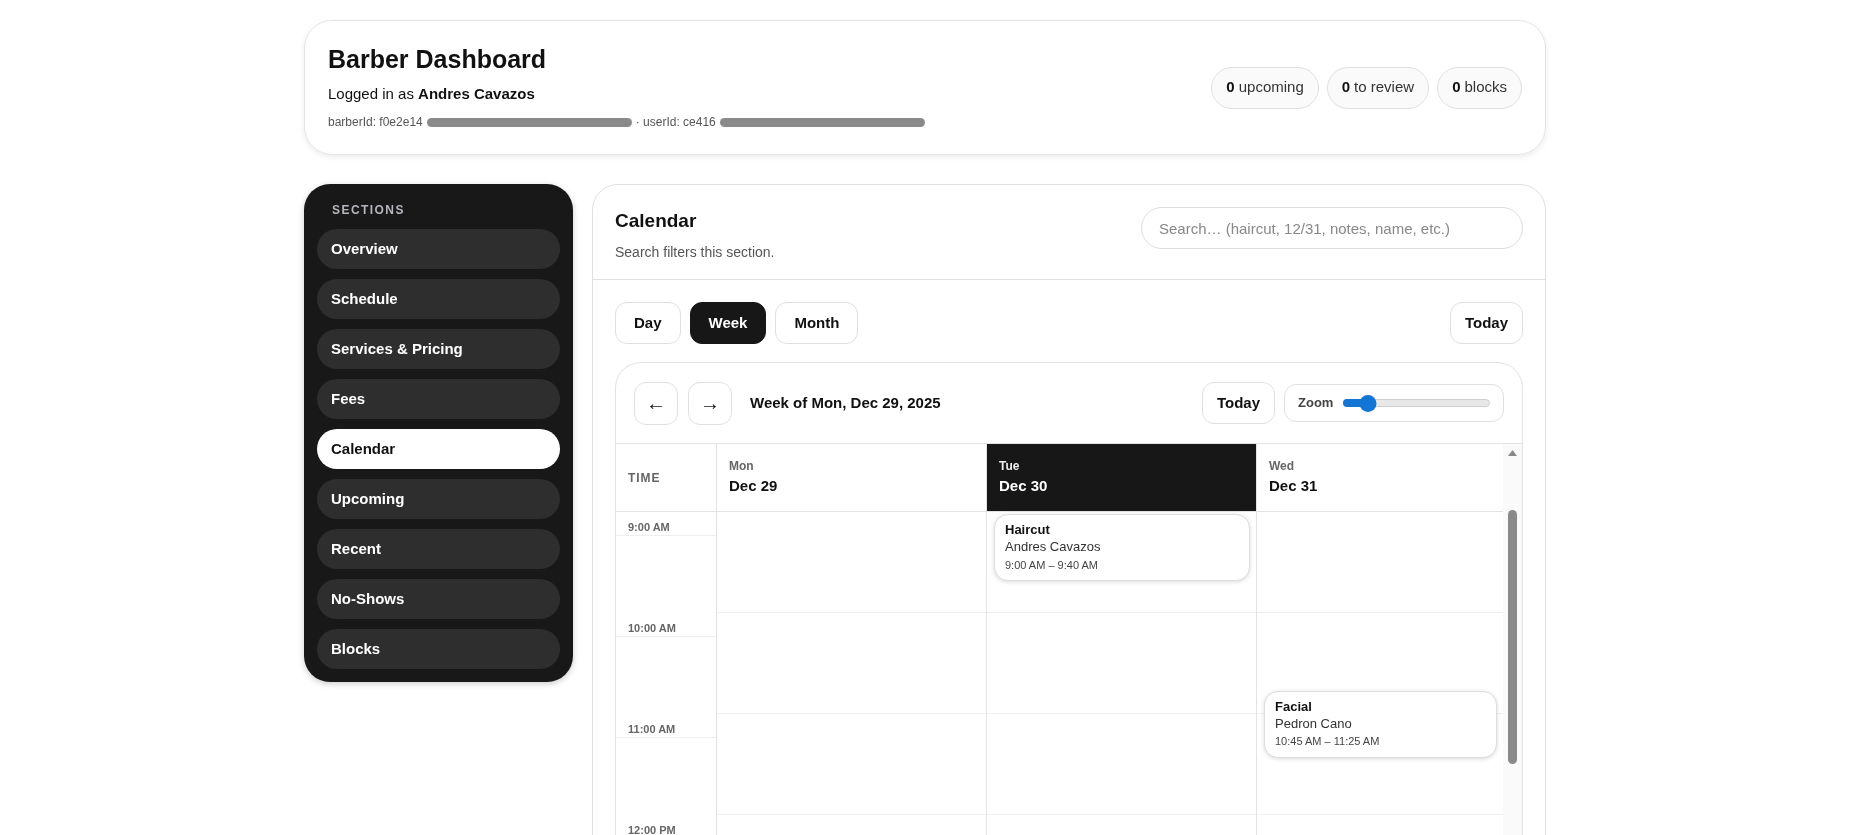 The width and height of the screenshot is (1850, 835). What do you see at coordinates (817, 323) in the screenshot?
I see `view-tab: Month` at bounding box center [817, 323].